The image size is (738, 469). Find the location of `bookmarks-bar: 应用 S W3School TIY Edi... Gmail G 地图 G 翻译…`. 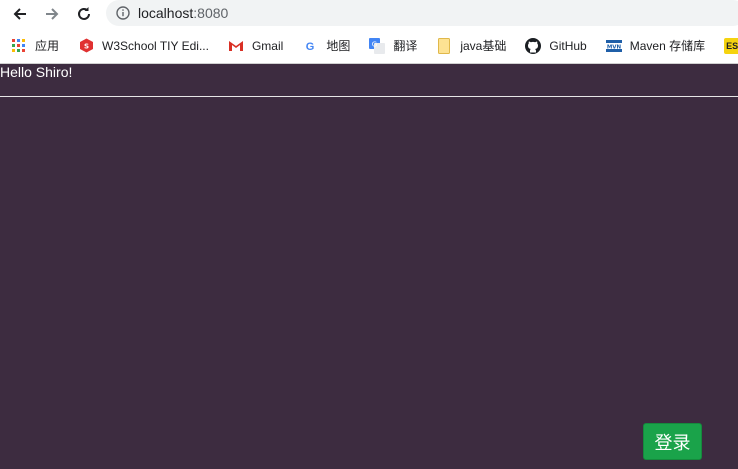

bookmarks-bar: 应用 S W3School TIY Edi... Gmail G 地图 G 翻译… is located at coordinates (369, 46).